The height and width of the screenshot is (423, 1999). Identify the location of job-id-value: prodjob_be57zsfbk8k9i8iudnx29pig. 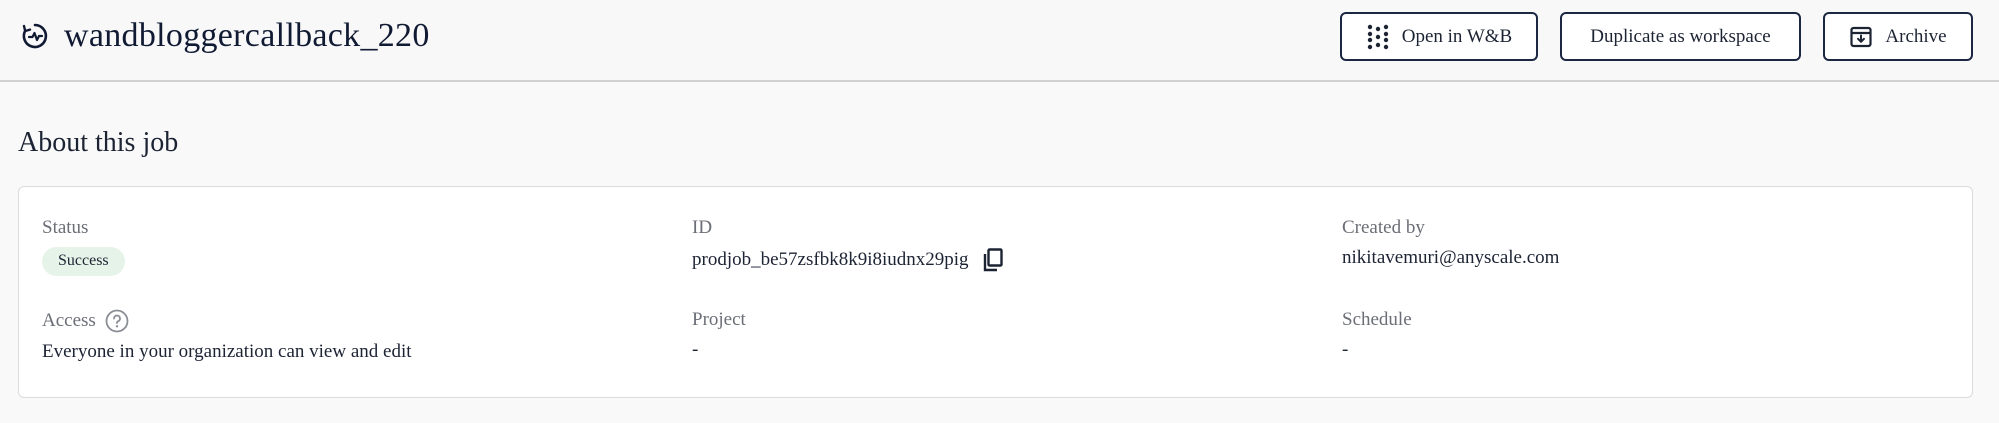
(830, 259).